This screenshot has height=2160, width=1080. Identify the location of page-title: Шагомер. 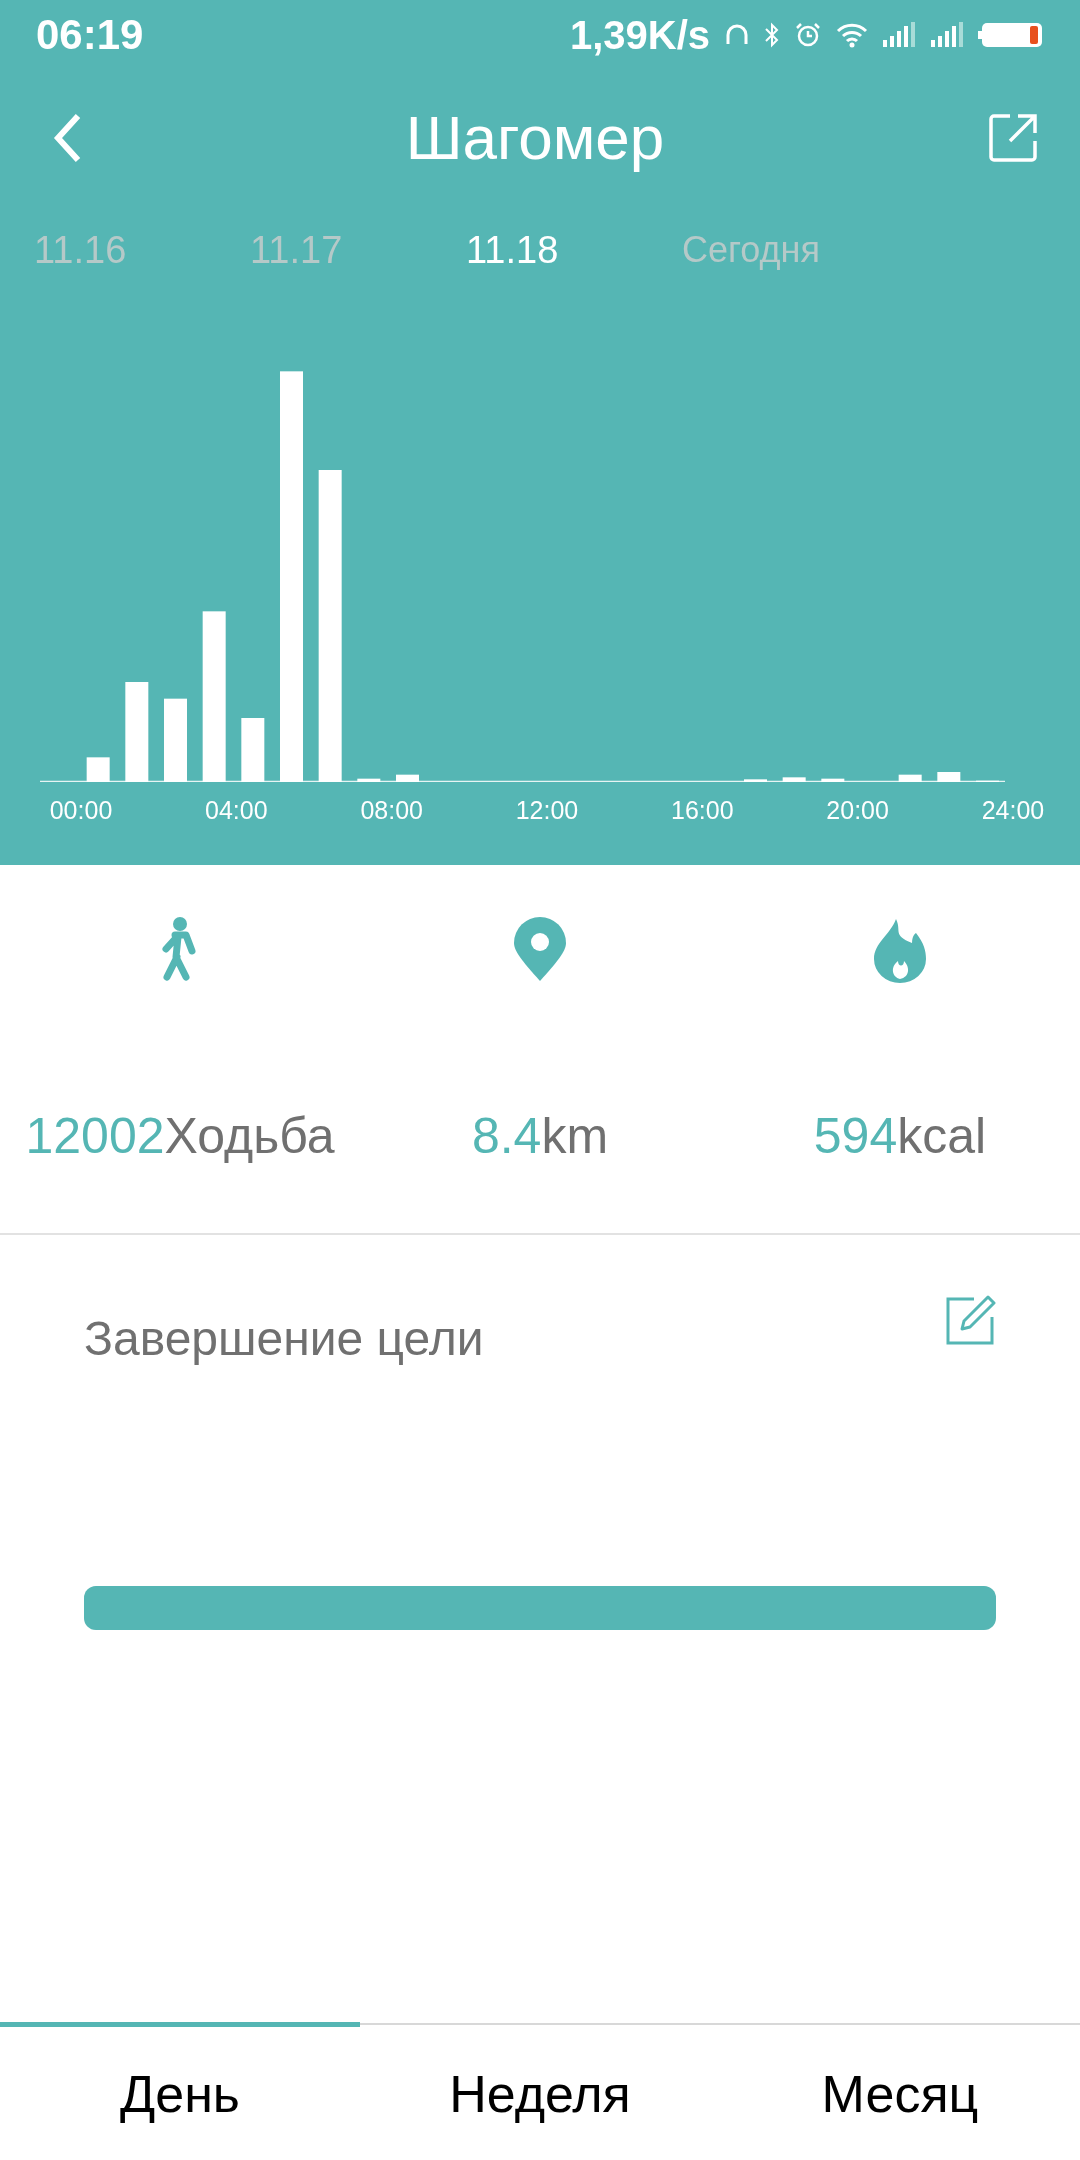
(535, 137).